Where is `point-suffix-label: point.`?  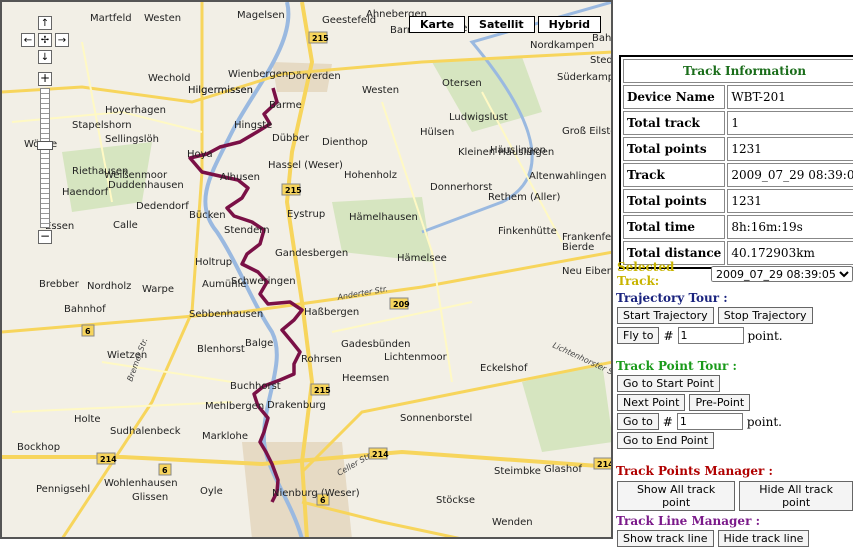 point-suffix-label: point. is located at coordinates (765, 335).